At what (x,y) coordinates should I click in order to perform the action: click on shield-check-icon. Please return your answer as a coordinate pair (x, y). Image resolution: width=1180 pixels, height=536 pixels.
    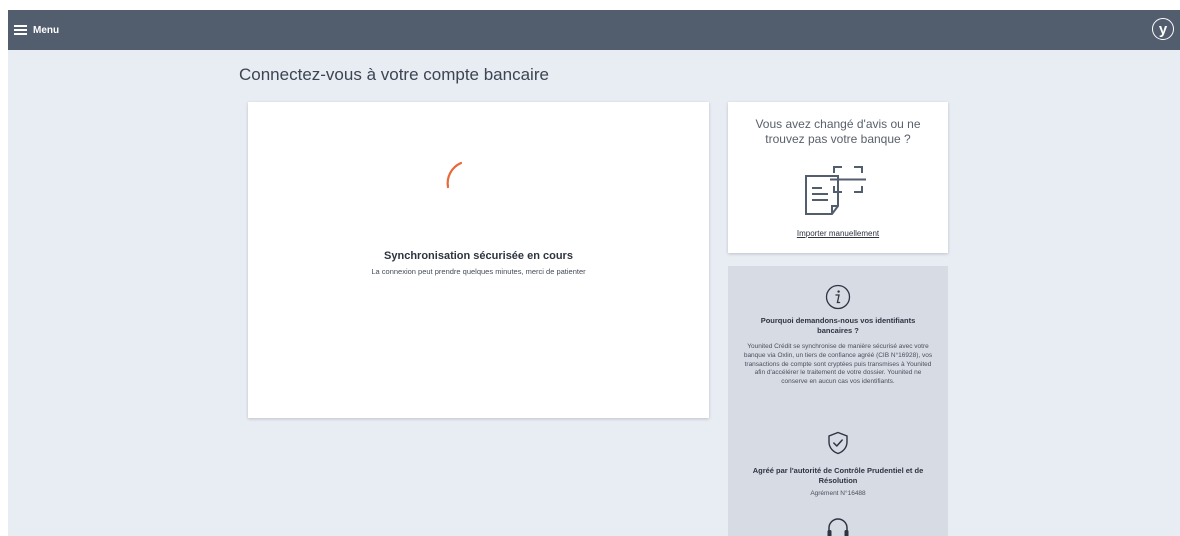
    Looking at the image, I should click on (838, 443).